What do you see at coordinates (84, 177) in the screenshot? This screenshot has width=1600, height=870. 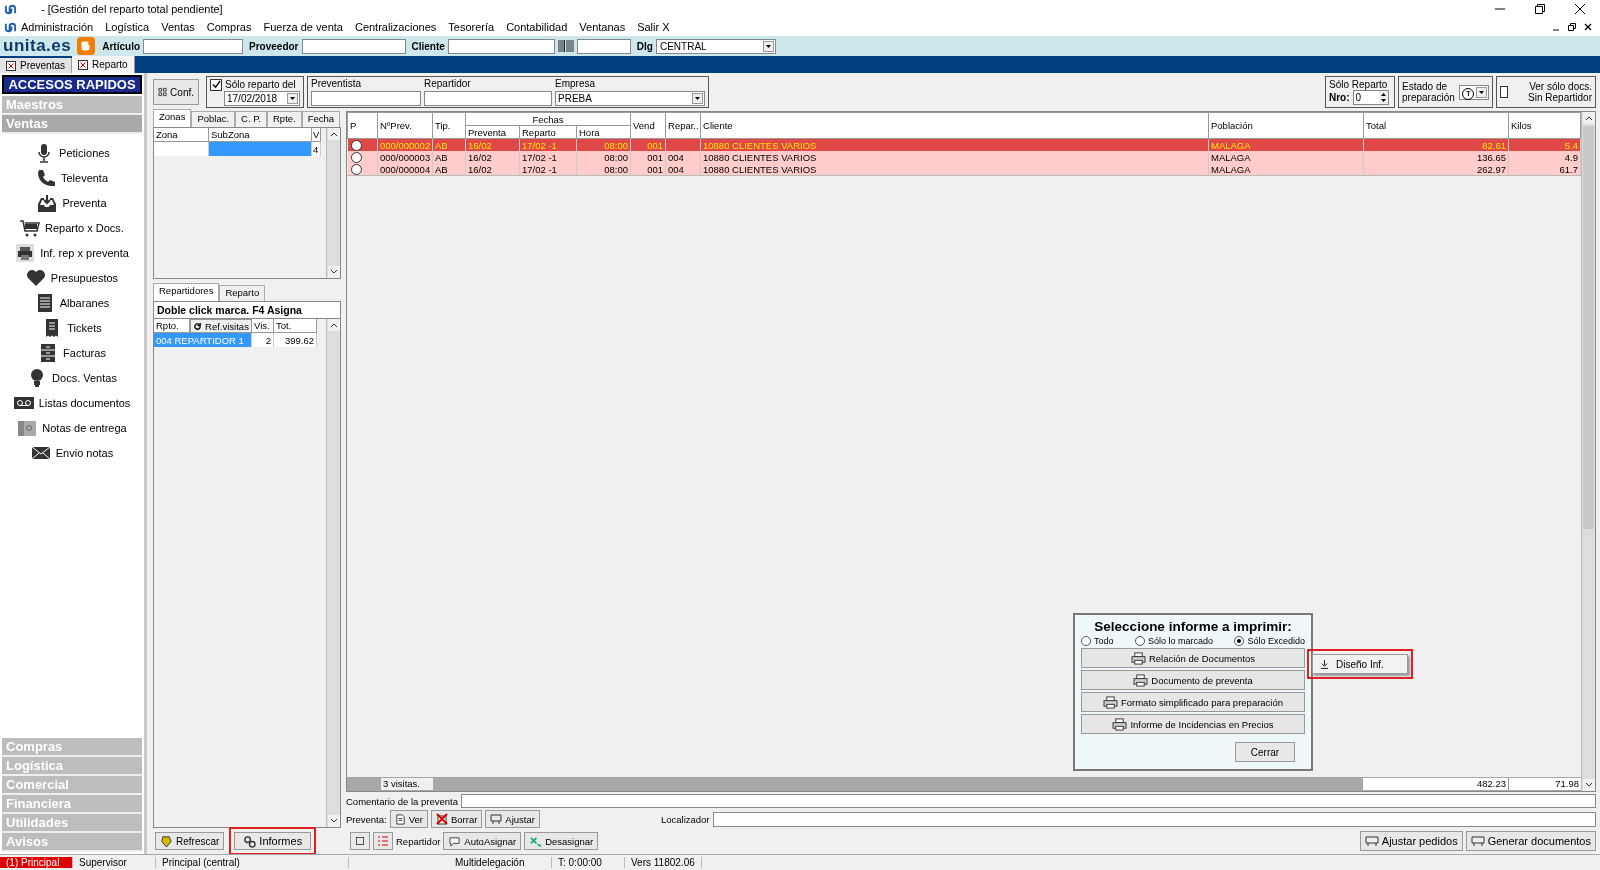 I see `sidebar-item: Televenta` at bounding box center [84, 177].